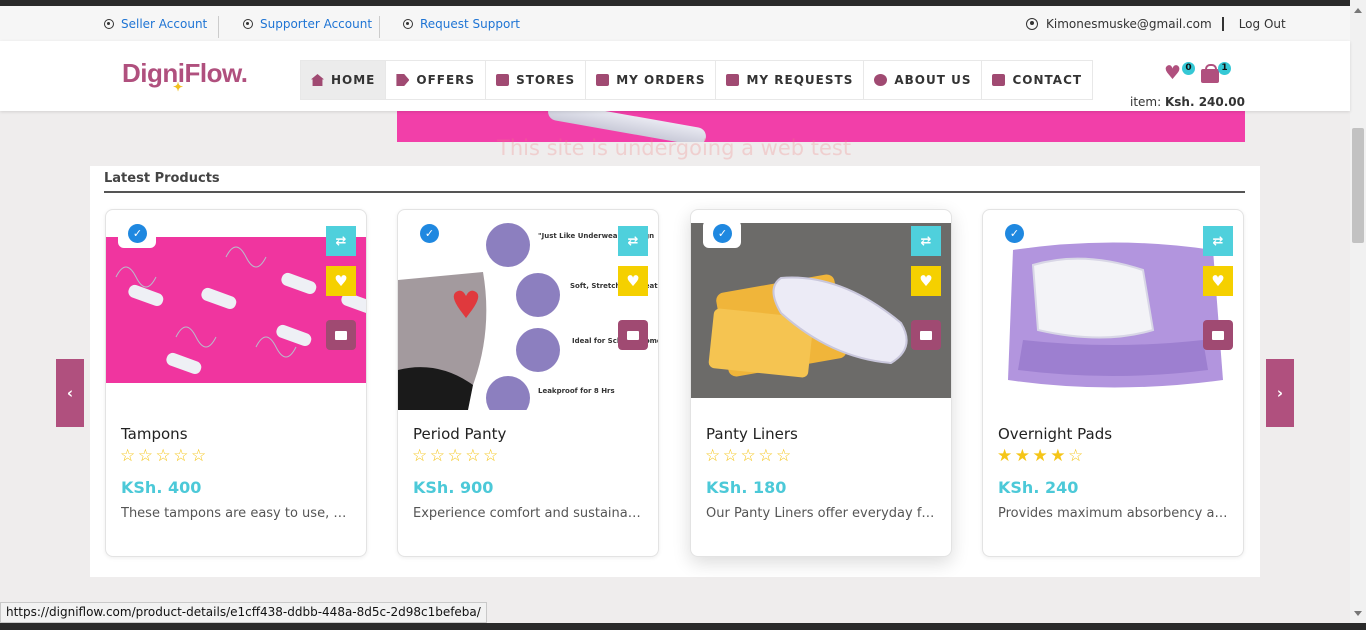 Image resolution: width=1366 pixels, height=630 pixels. I want to click on digniflow-logo: DigniFlow. ✦, so click(185, 76).